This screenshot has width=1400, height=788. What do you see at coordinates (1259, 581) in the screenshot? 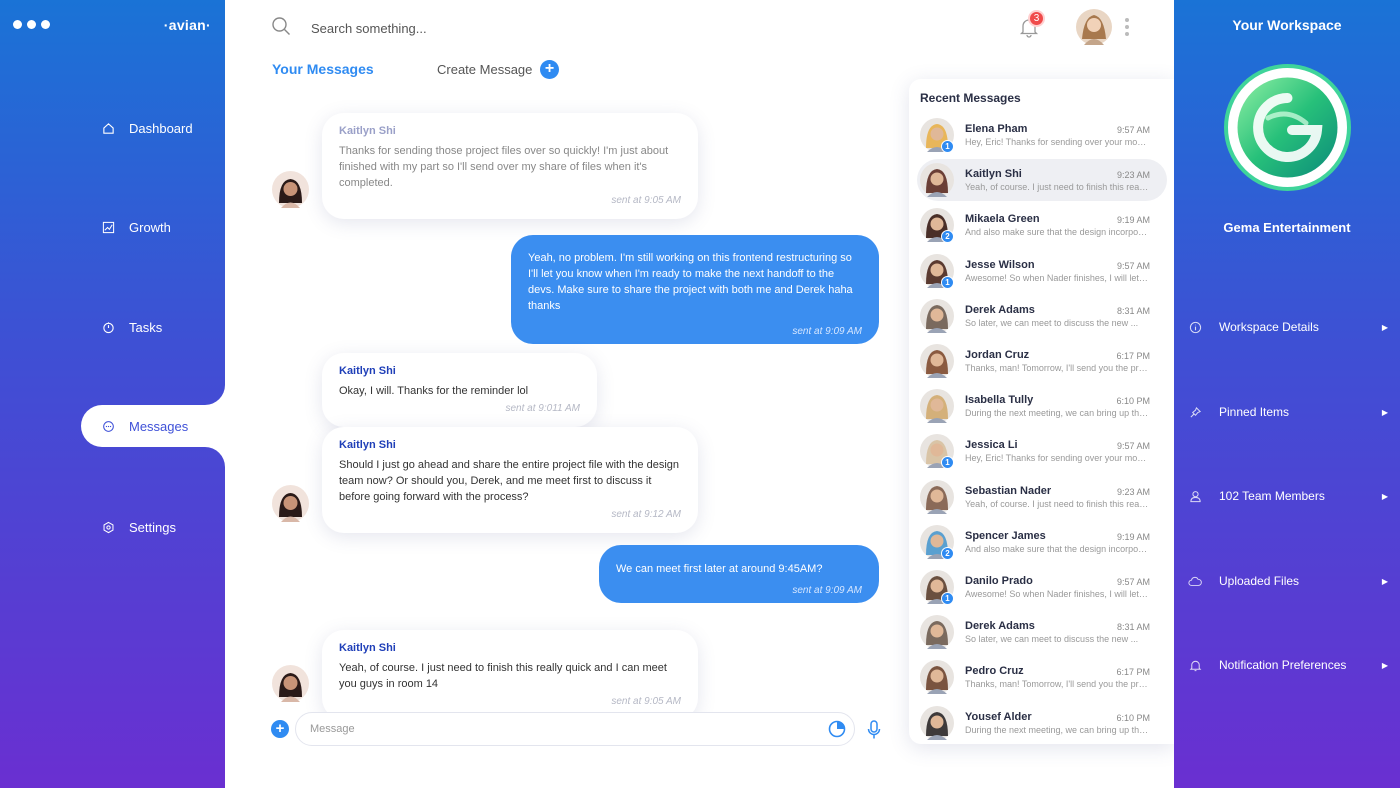
I see `workspace-item-label: Uploaded Files` at bounding box center [1259, 581].